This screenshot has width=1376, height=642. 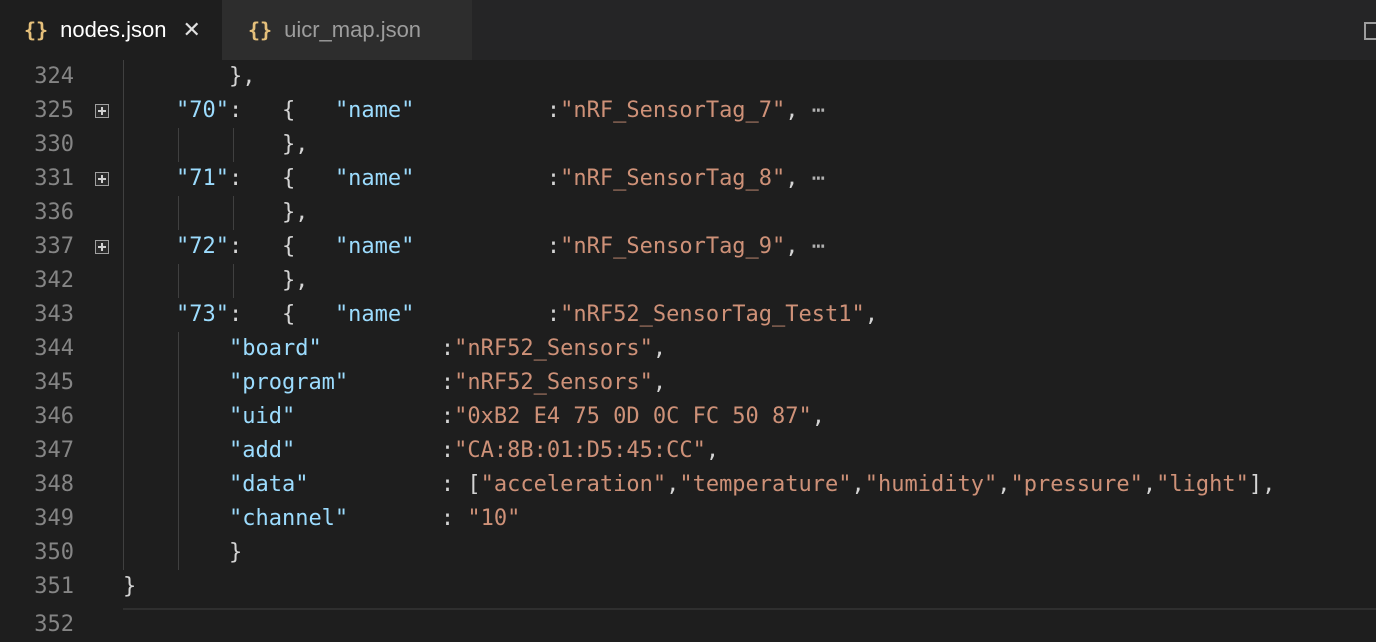 I want to click on tab-uicr-map-json: {} uicr_map.json, so click(x=347, y=30).